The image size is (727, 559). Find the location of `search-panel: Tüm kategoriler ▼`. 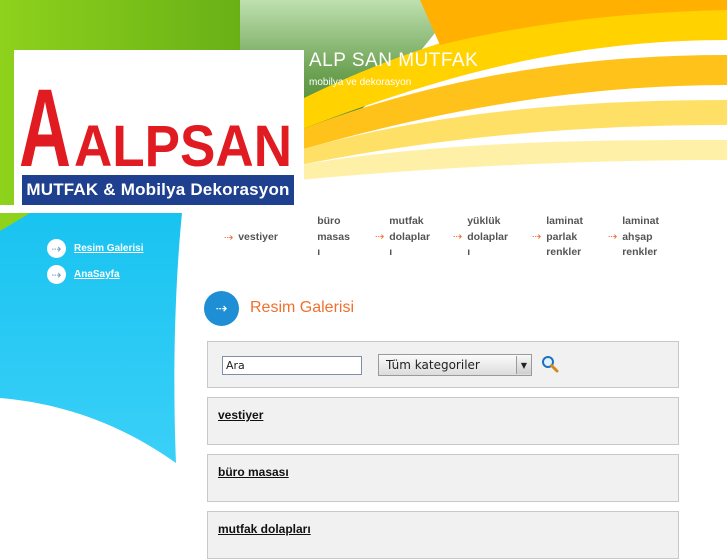

search-panel: Tüm kategoriler ▼ is located at coordinates (443, 364).